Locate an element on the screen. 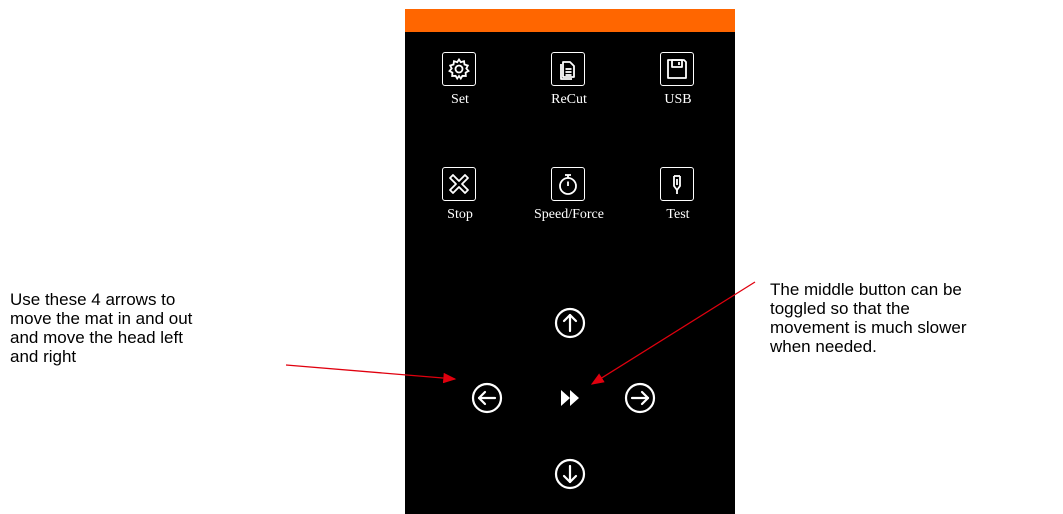 The width and height of the screenshot is (1063, 514). left-callout-line is located at coordinates (371, 374).